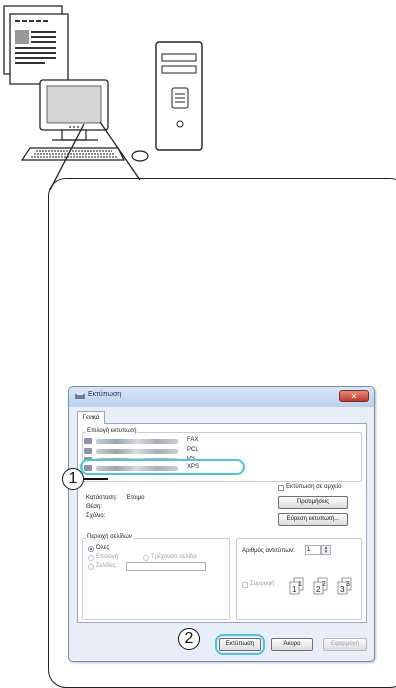 This screenshot has width=396, height=688. I want to click on keyboard-icon, so click(72, 154).